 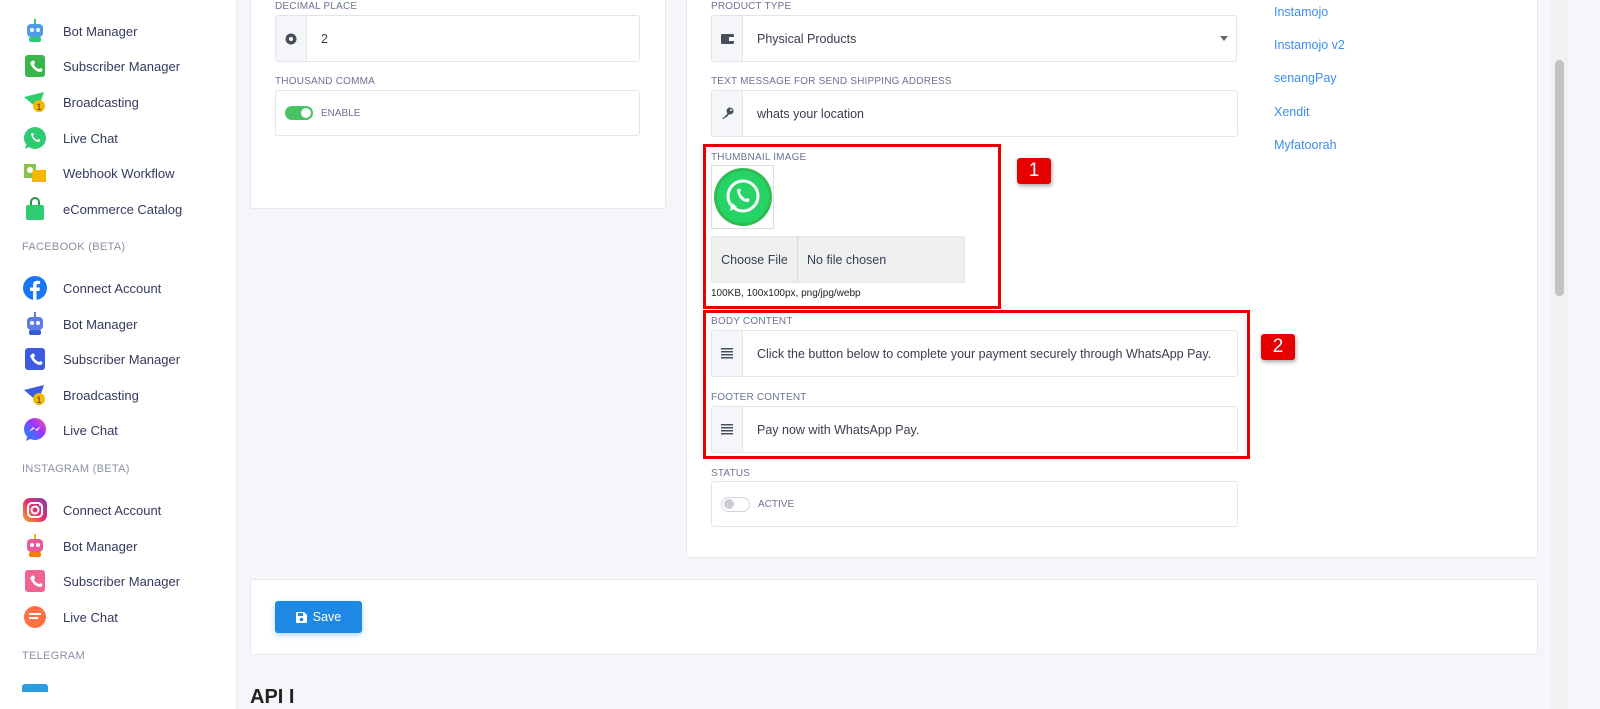 What do you see at coordinates (894, 617) in the screenshot?
I see `save-card` at bounding box center [894, 617].